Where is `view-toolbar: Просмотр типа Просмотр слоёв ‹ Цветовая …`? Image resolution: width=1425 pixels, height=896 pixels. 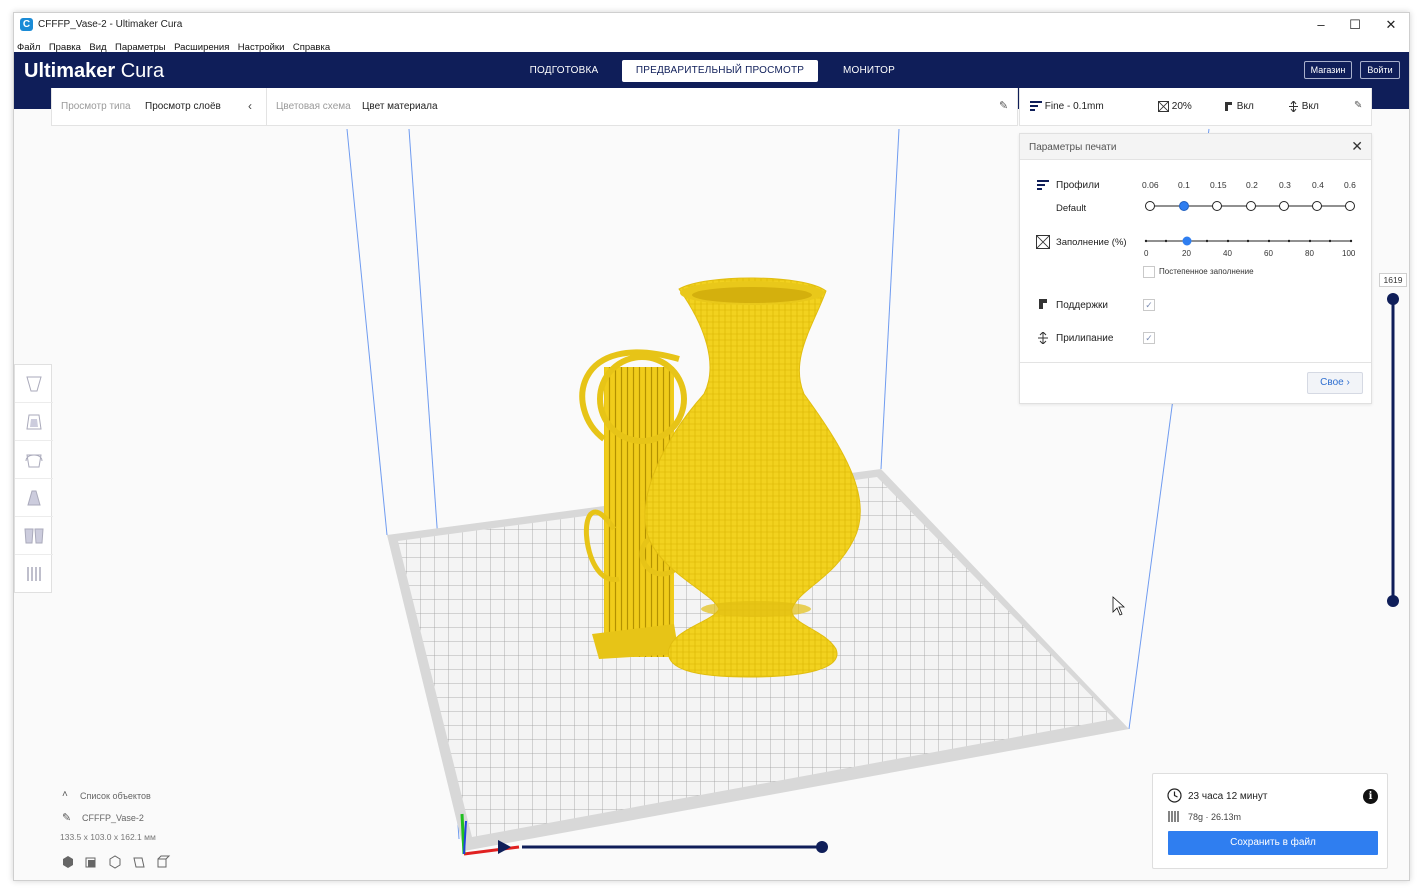 view-toolbar: Просмотр типа Просмотр слоёв ‹ Цветовая … is located at coordinates (534, 107).